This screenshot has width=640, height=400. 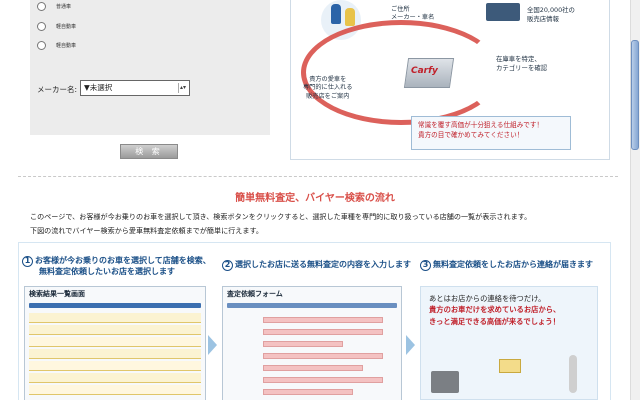 What do you see at coordinates (471, 134) in the screenshot?
I see `highlight-line: 貴方の目で確かめてみてください！` at bounding box center [471, 134].